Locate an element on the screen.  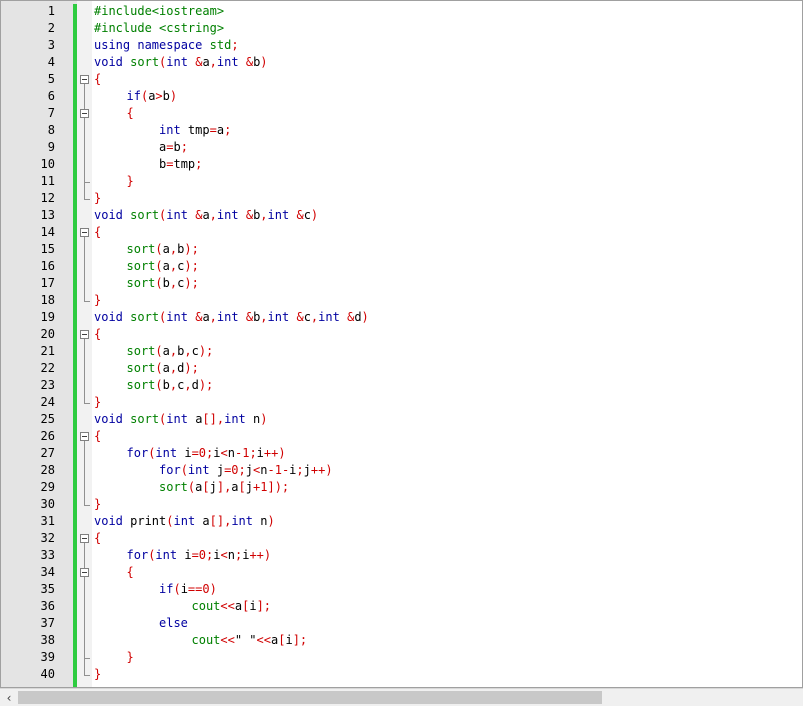
line-number: 23 is located at coordinates (47, 385).